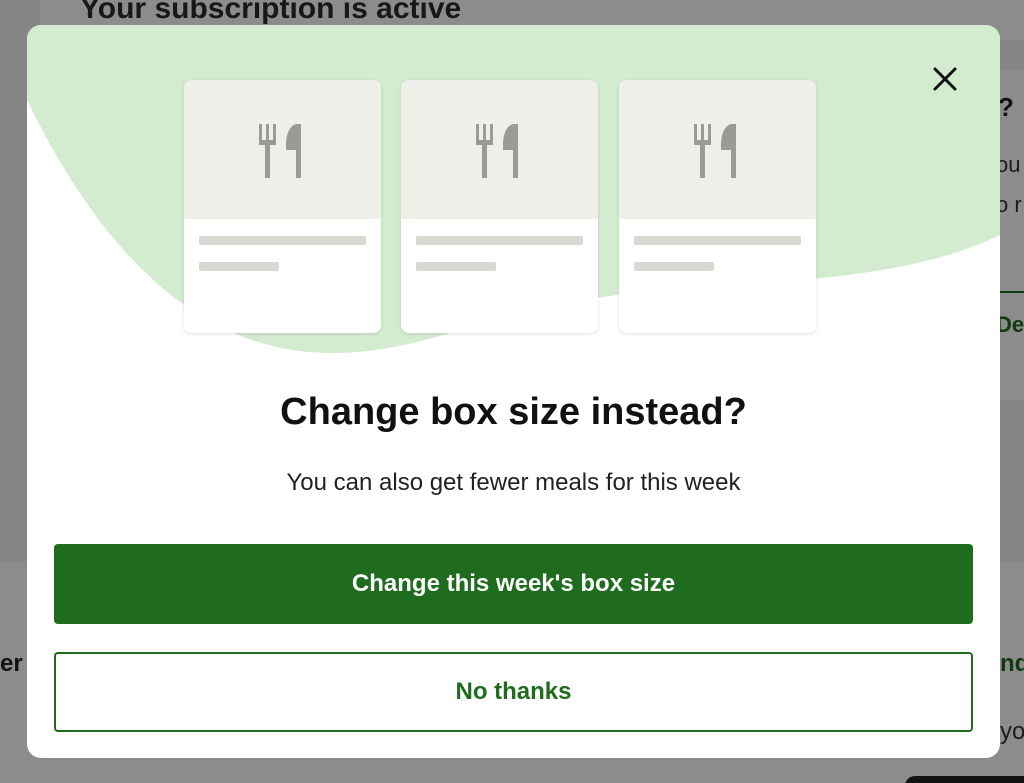  What do you see at coordinates (513, 412) in the screenshot?
I see `modal-title: Change box size instead?` at bounding box center [513, 412].